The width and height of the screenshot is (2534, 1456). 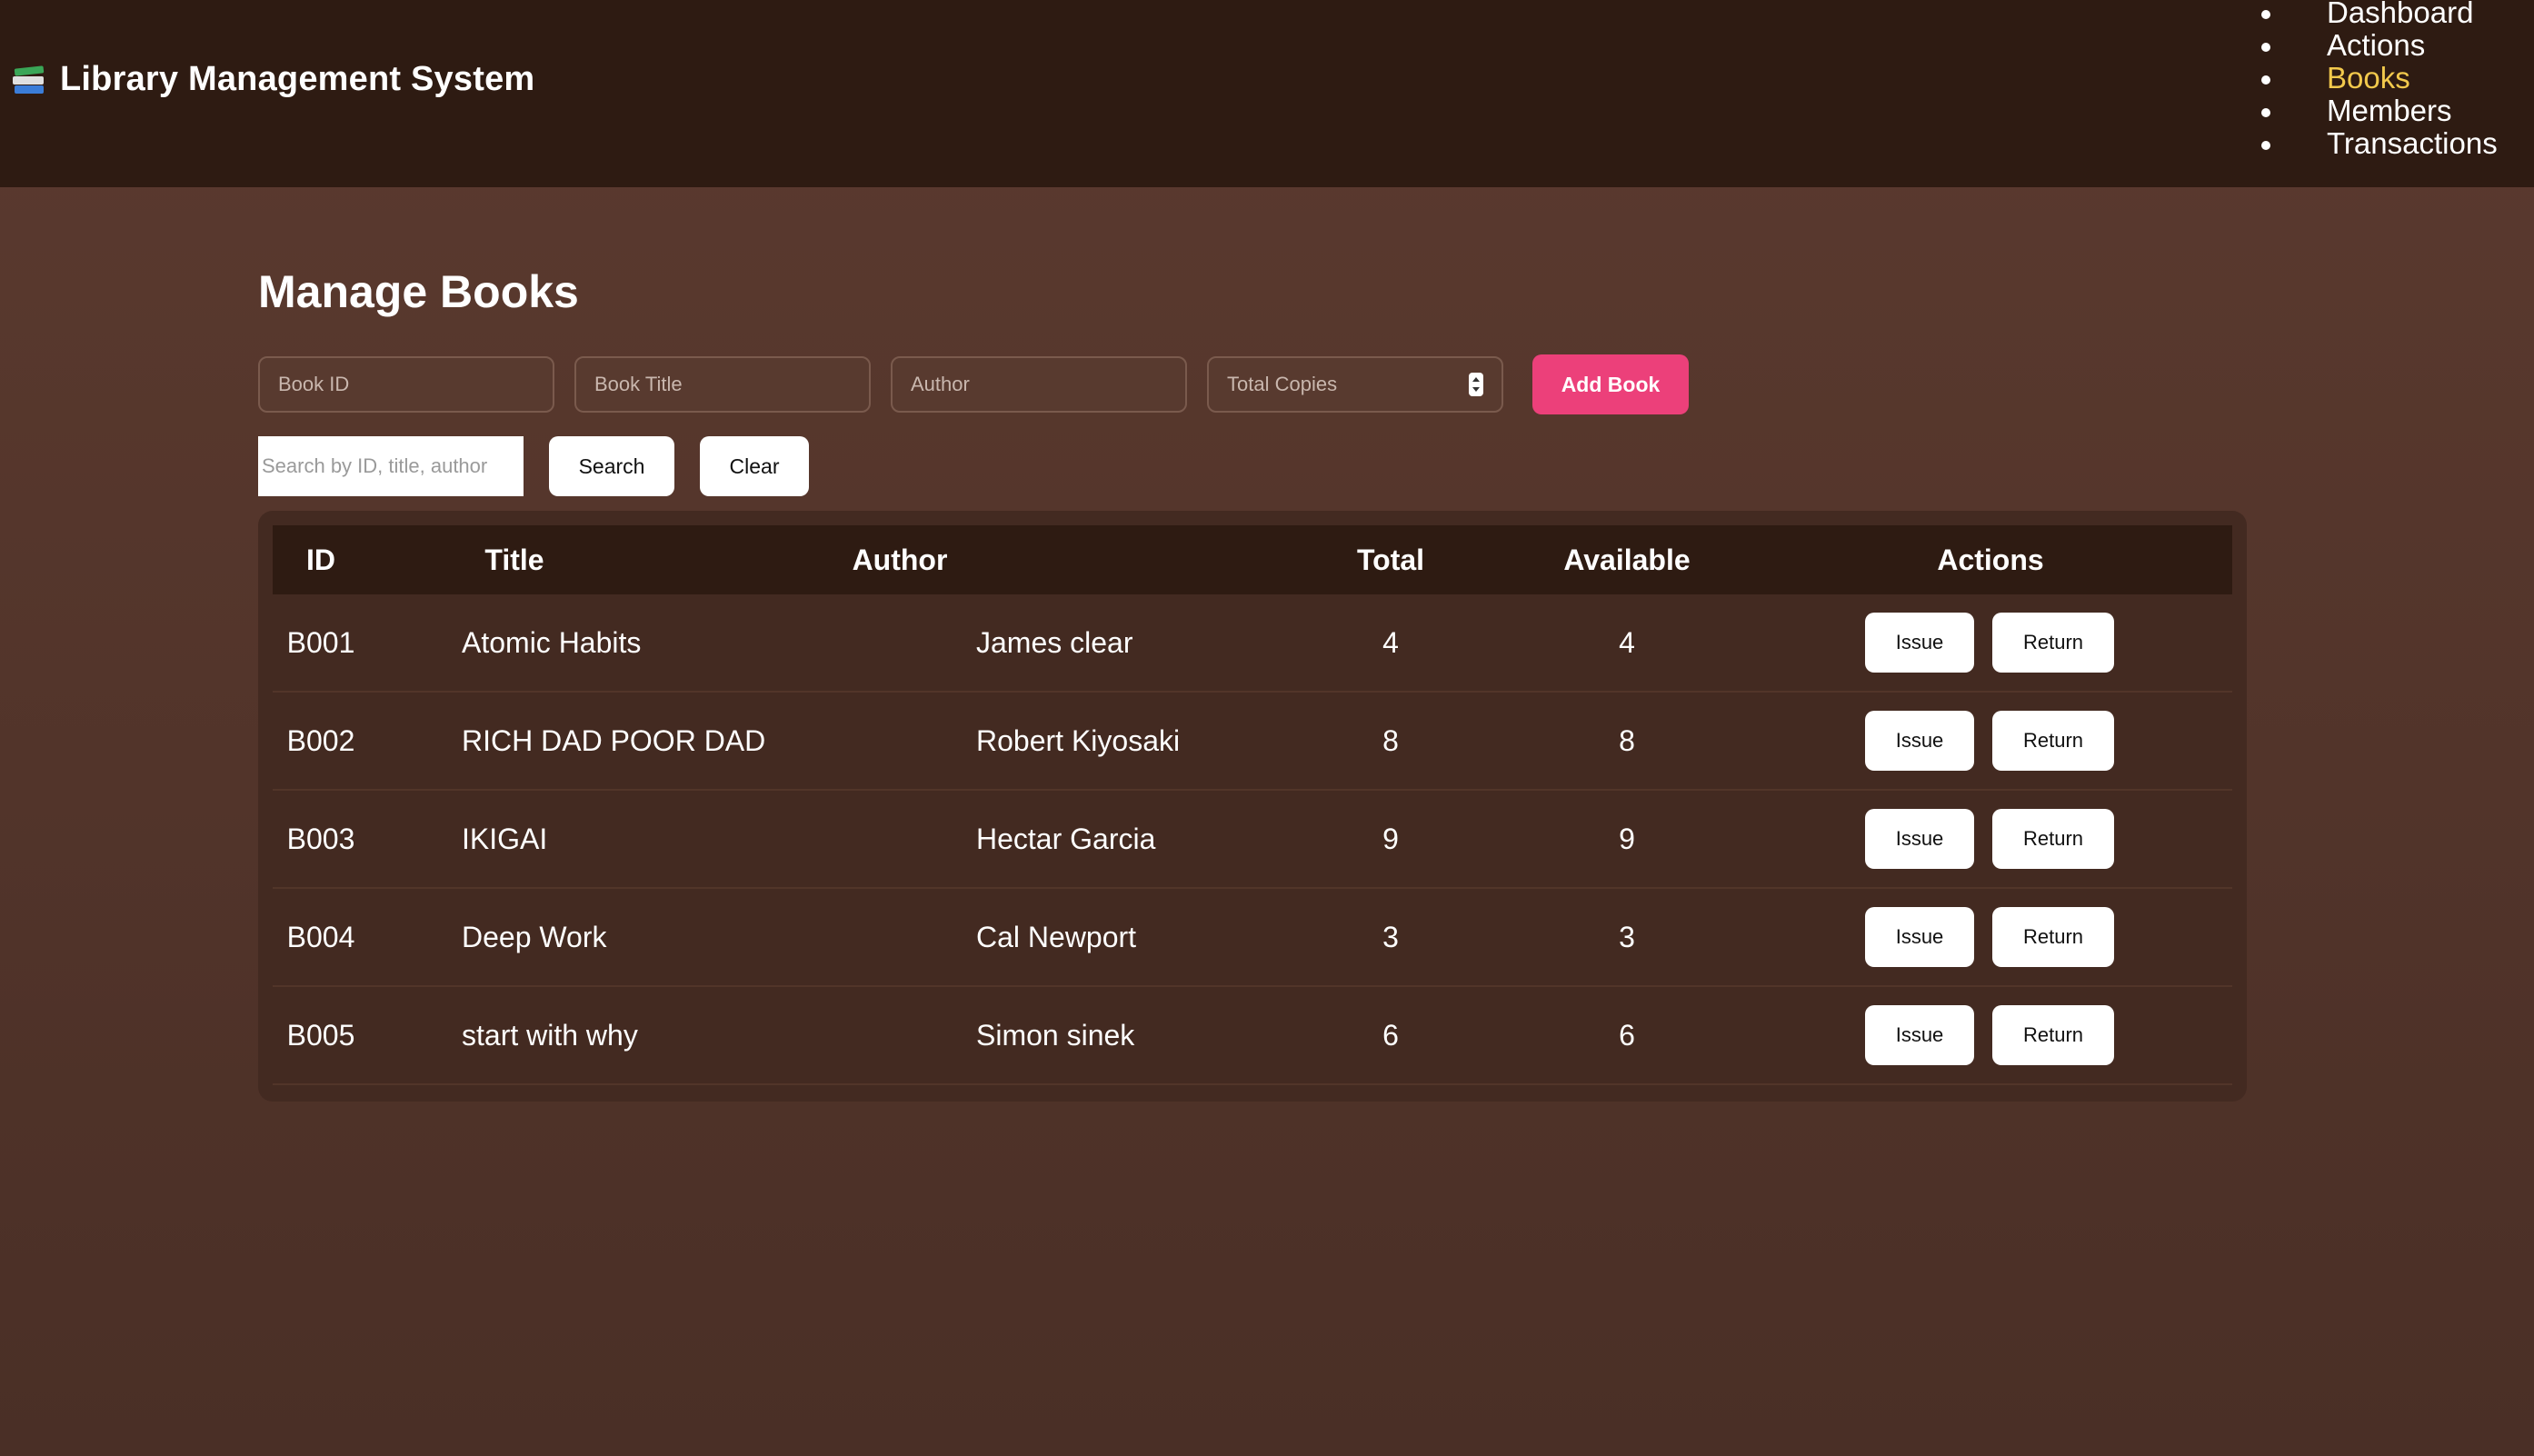 What do you see at coordinates (552, 642) in the screenshot?
I see `cell-title: Atomic Habits` at bounding box center [552, 642].